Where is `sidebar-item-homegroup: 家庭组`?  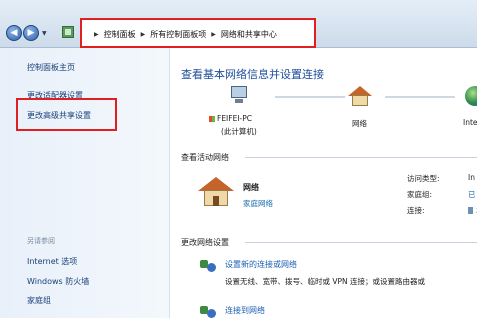 sidebar-item-homegroup: 家庭组 is located at coordinates (39, 300).